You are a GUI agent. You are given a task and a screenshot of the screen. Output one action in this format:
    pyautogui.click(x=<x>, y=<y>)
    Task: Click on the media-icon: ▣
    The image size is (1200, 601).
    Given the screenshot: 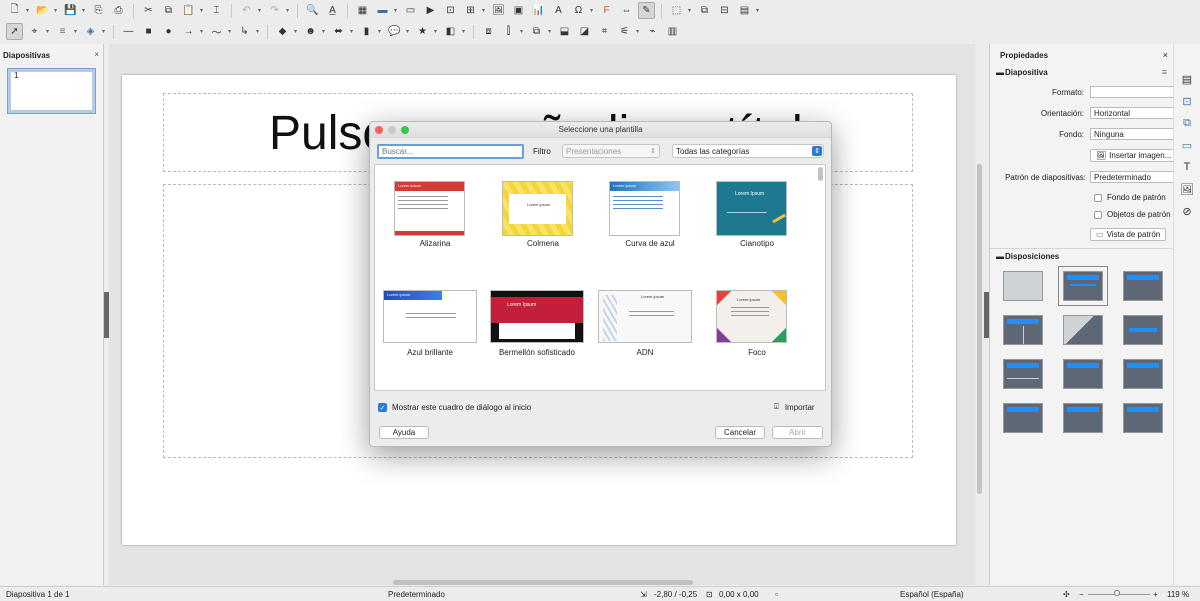 What is the action you would take?
    pyautogui.click(x=518, y=10)
    